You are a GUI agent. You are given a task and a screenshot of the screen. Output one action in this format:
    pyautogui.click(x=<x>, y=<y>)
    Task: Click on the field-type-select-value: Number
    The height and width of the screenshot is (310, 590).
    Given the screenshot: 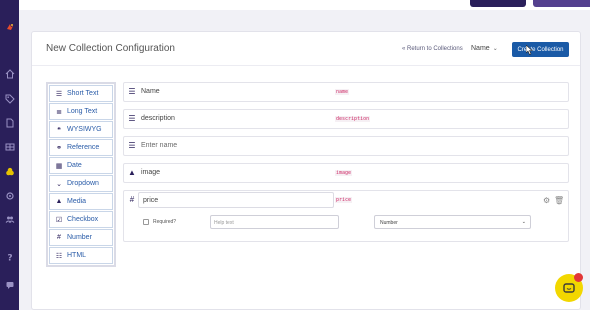 What is the action you would take?
    pyautogui.click(x=389, y=223)
    